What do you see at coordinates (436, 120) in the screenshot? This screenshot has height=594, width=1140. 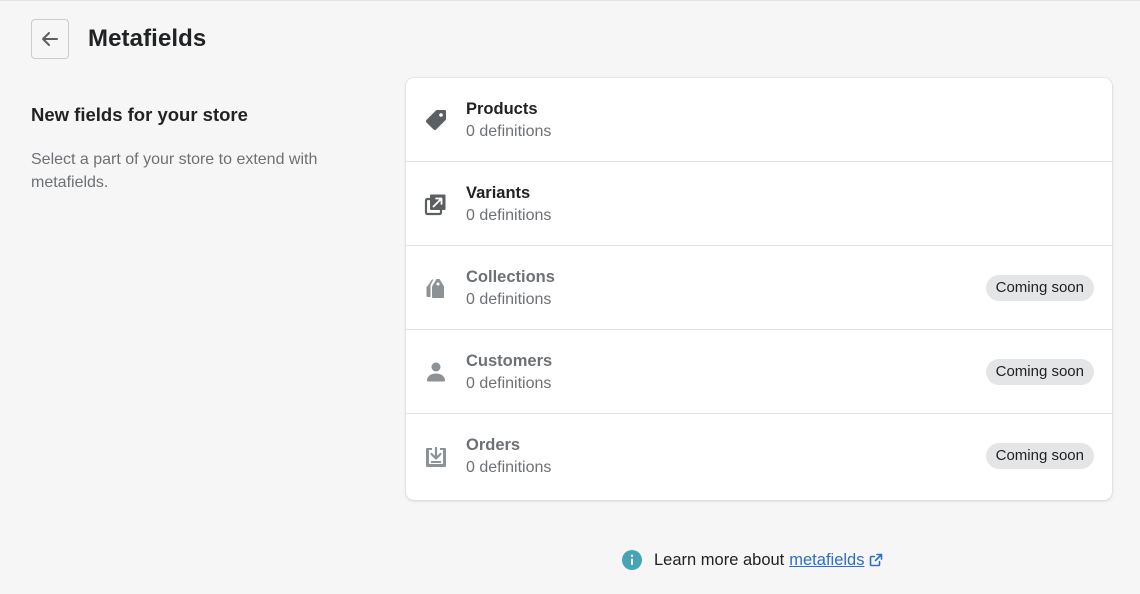 I see `tag-icon` at bounding box center [436, 120].